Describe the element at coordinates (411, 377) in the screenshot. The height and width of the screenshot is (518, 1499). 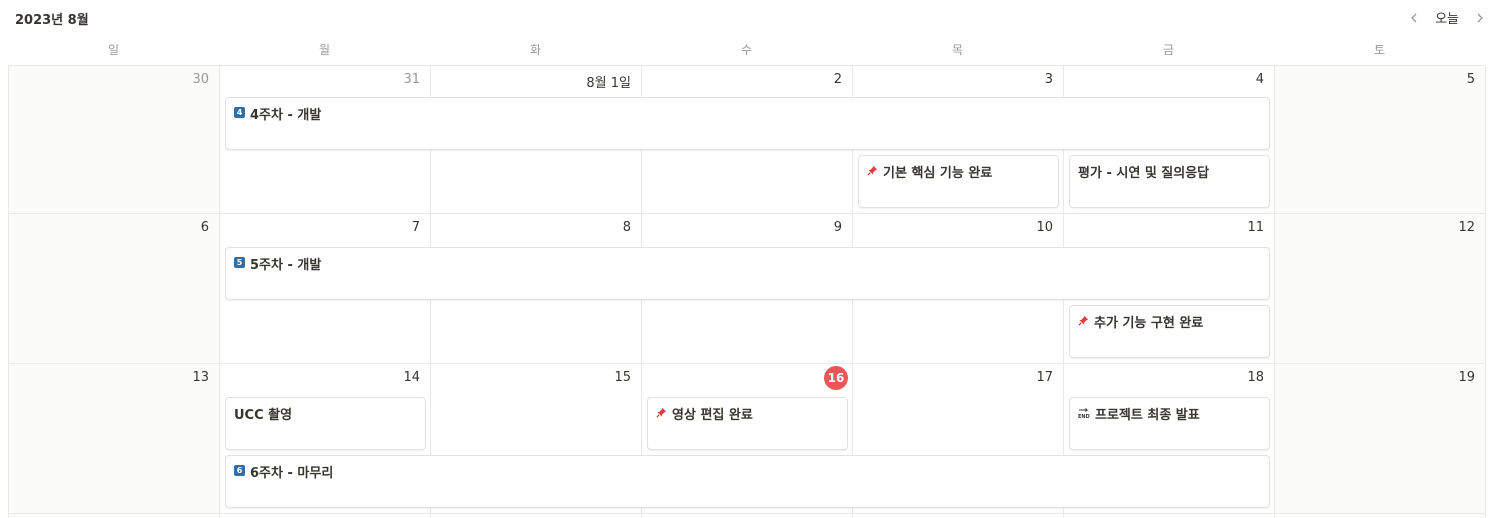
I see `day-number: 14` at that location.